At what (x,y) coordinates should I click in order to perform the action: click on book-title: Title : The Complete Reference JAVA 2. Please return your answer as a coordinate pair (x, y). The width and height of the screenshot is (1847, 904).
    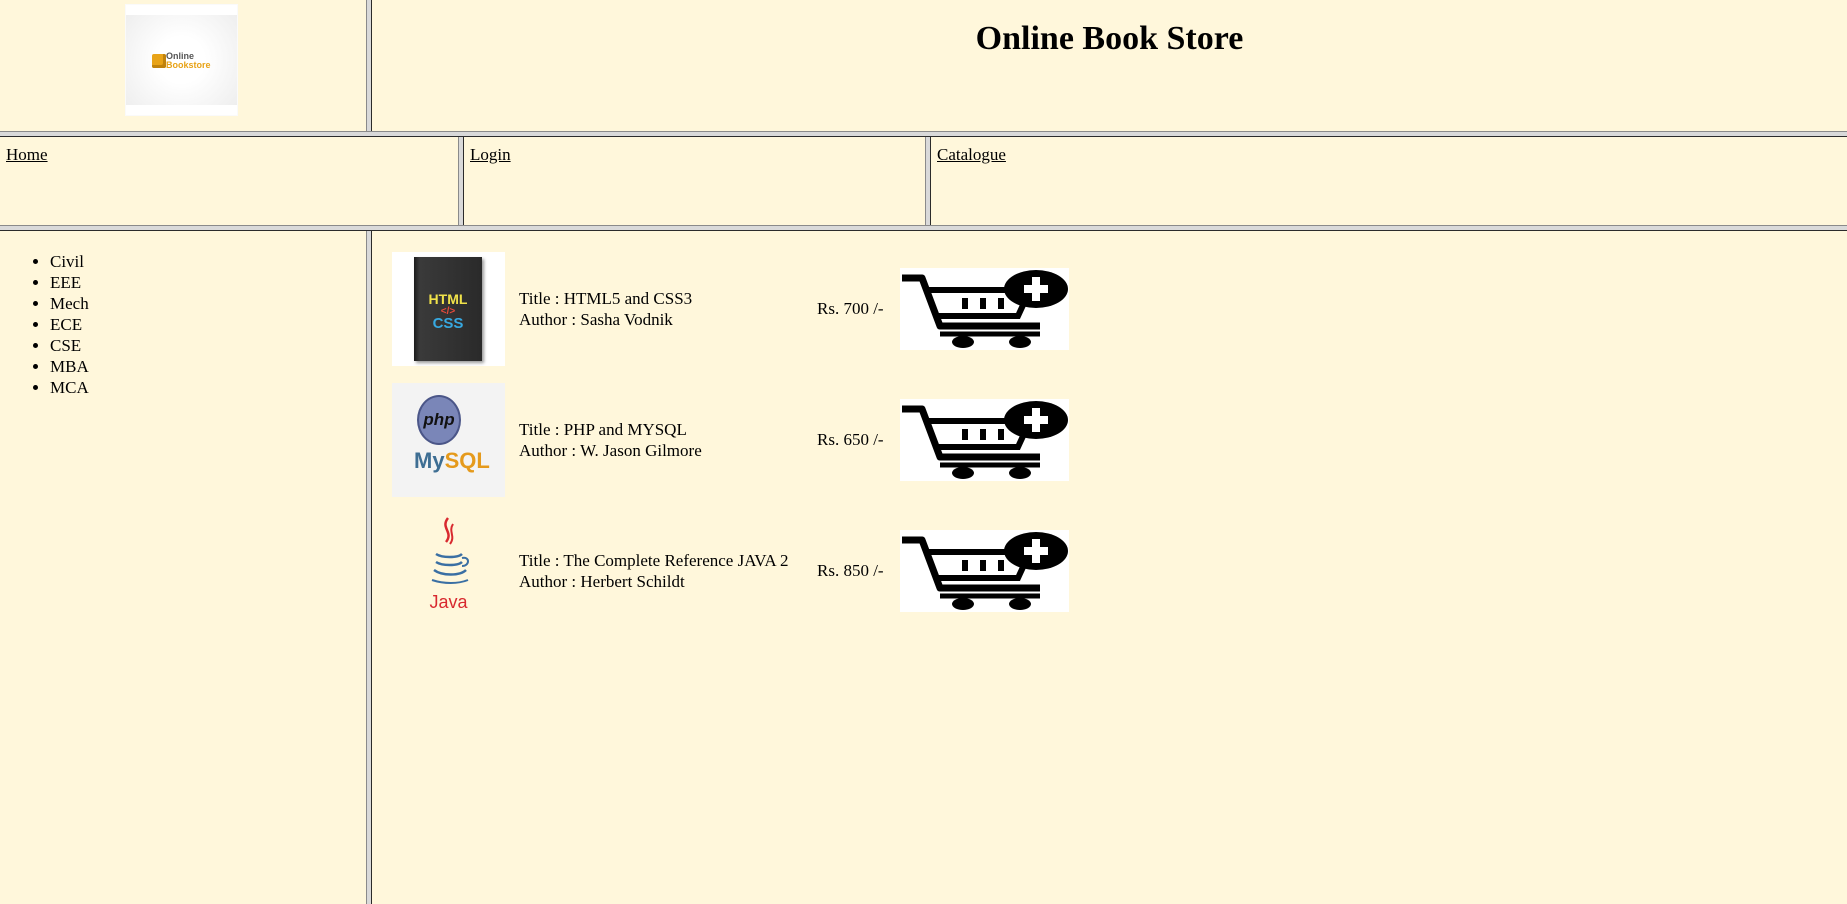
    Looking at the image, I should click on (654, 560).